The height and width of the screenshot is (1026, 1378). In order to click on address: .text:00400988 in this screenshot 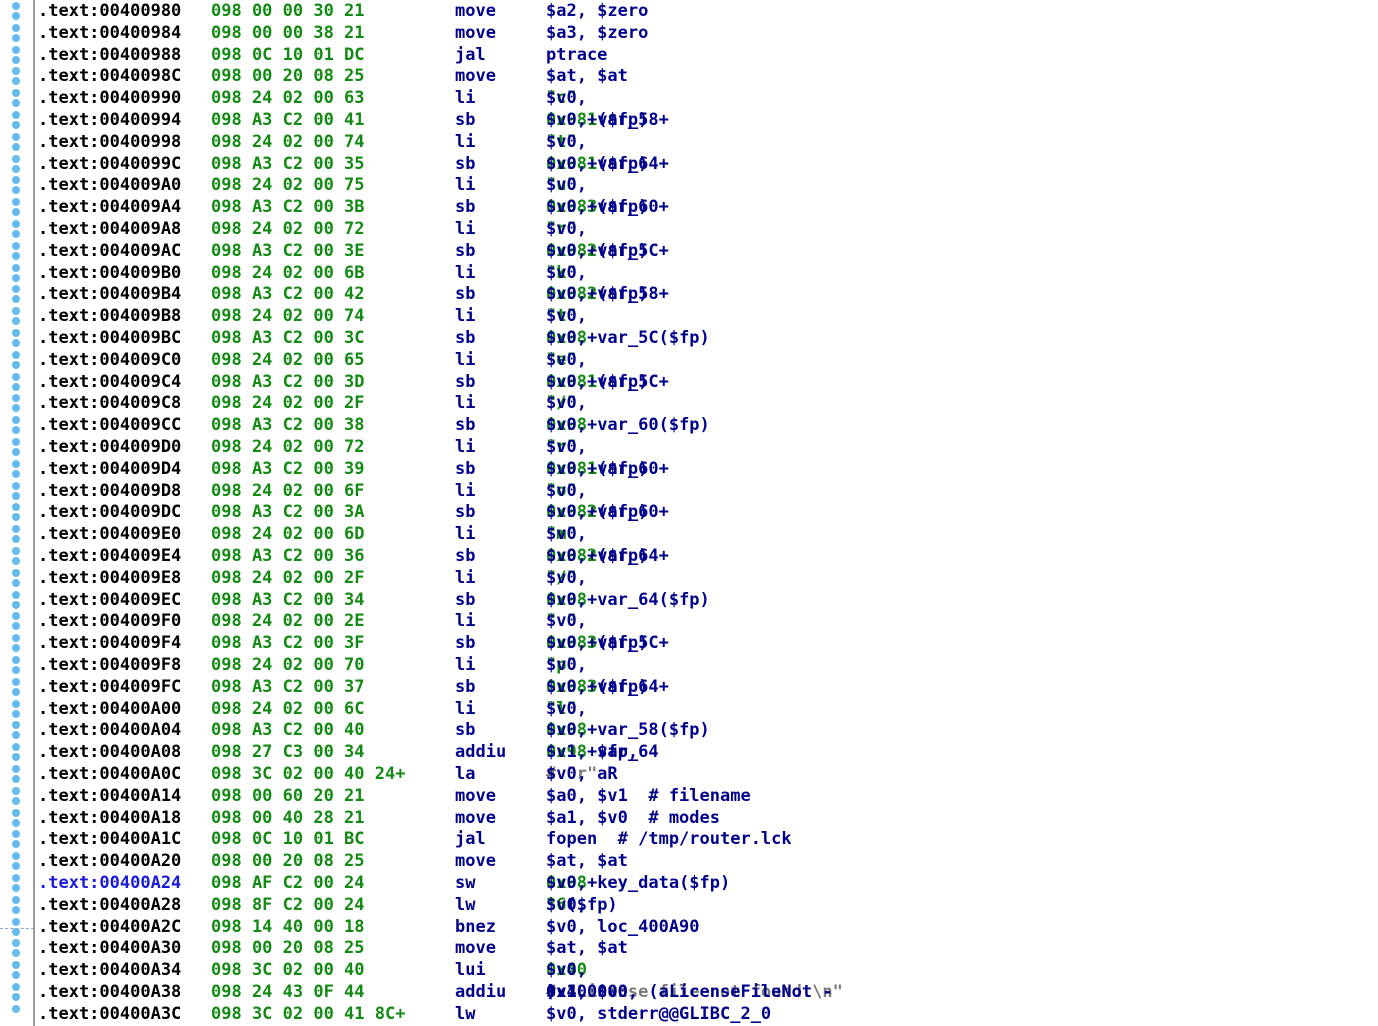, I will do `click(109, 55)`.